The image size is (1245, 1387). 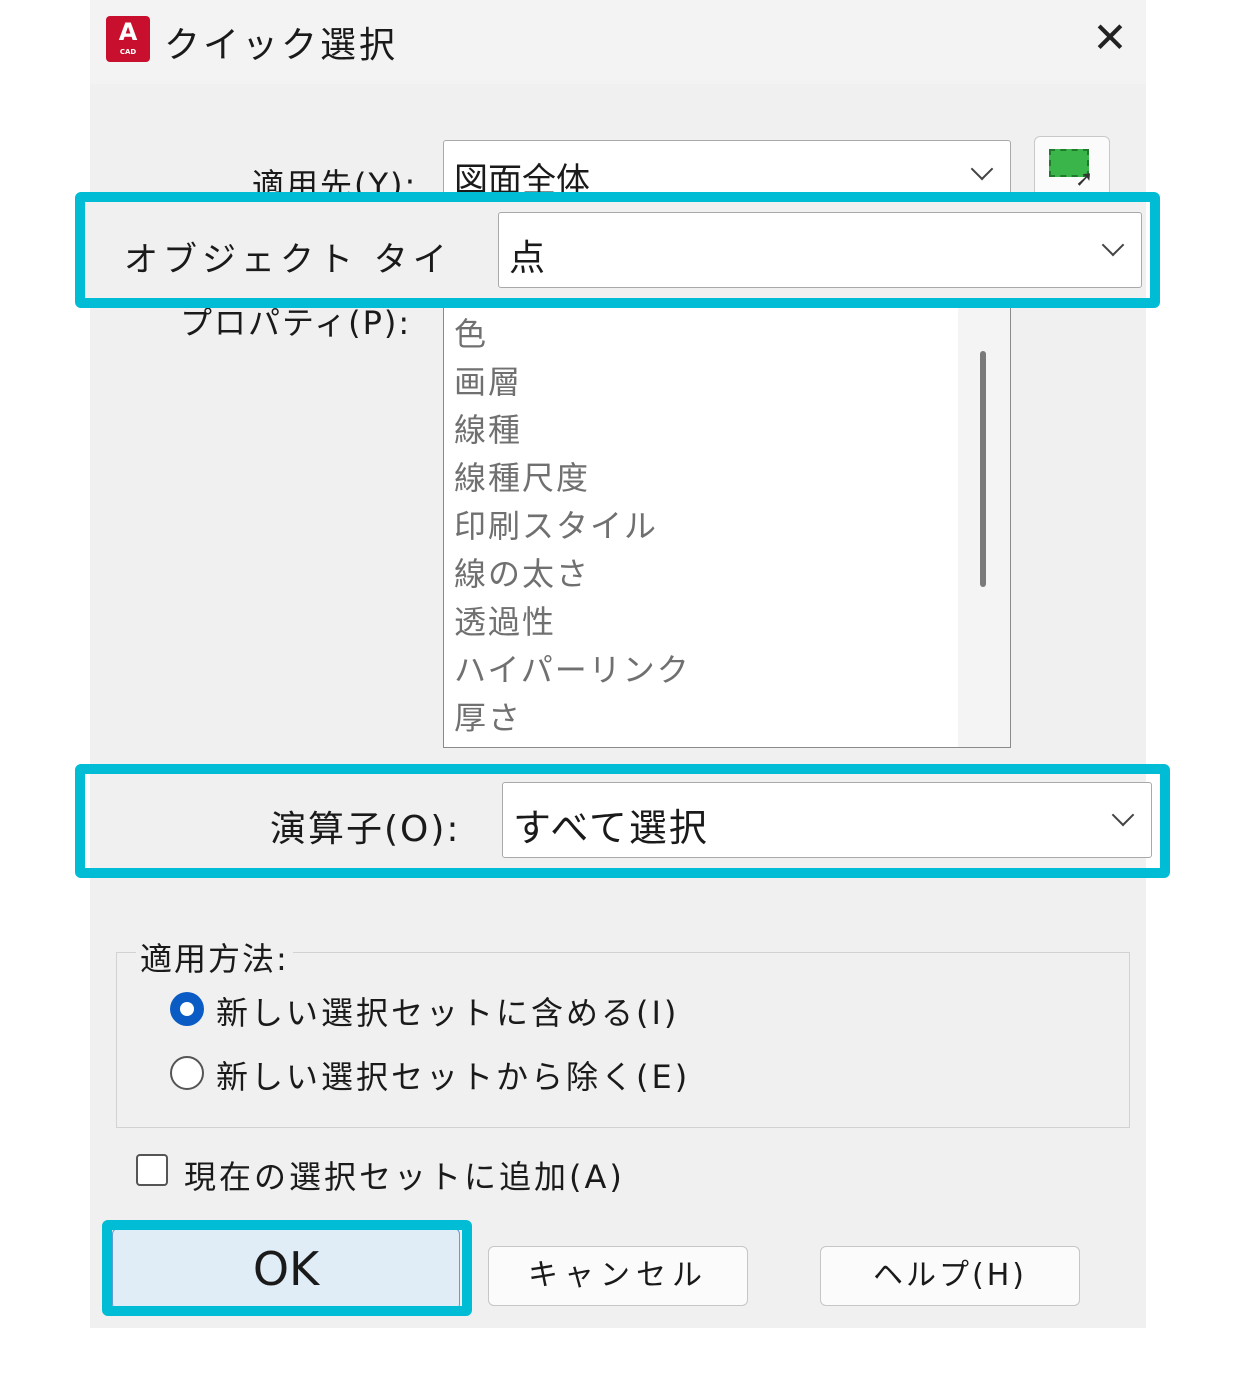 I want to click on scrollbar, so click(x=984, y=524).